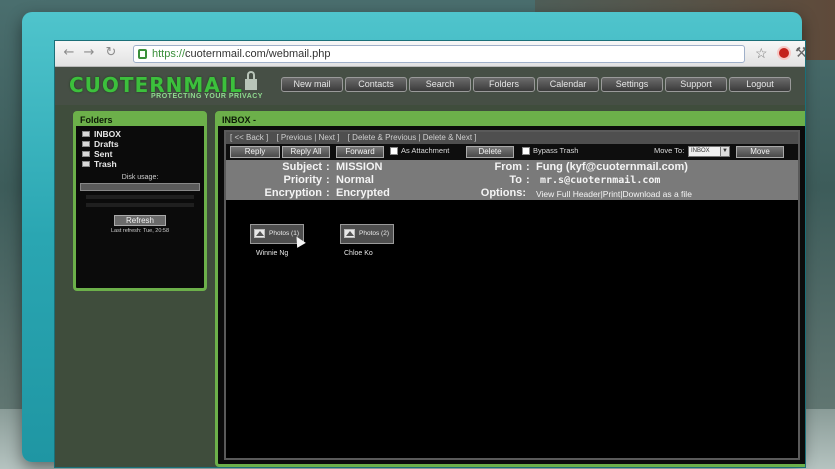 The height and width of the screenshot is (469, 835). What do you see at coordinates (111, 53) in the screenshot?
I see `reload-icon: ↻` at bounding box center [111, 53].